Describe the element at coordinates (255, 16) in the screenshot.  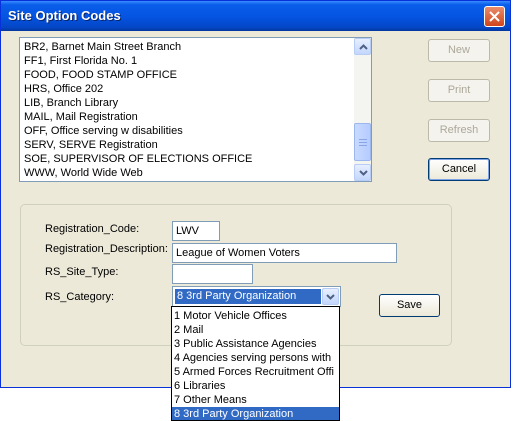
I see `title-bar: Site Option Codes` at that location.